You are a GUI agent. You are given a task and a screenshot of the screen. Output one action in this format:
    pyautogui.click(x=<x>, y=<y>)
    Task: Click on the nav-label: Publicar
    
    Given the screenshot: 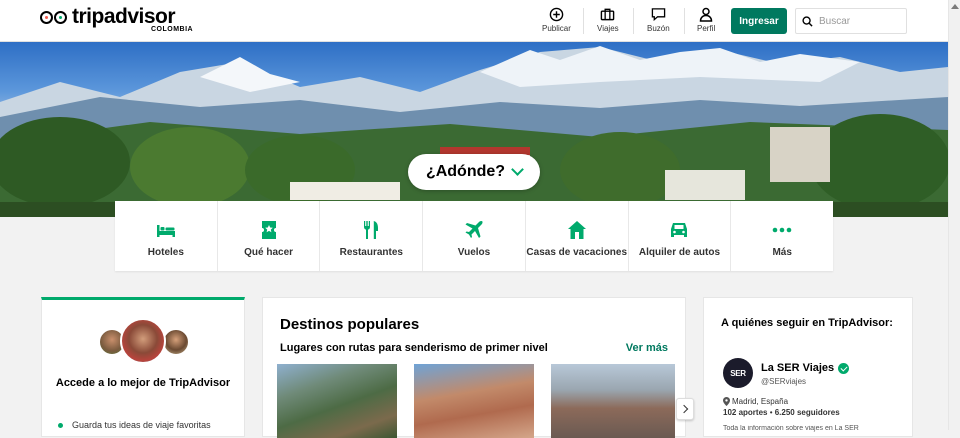 What is the action you would take?
    pyautogui.click(x=556, y=28)
    